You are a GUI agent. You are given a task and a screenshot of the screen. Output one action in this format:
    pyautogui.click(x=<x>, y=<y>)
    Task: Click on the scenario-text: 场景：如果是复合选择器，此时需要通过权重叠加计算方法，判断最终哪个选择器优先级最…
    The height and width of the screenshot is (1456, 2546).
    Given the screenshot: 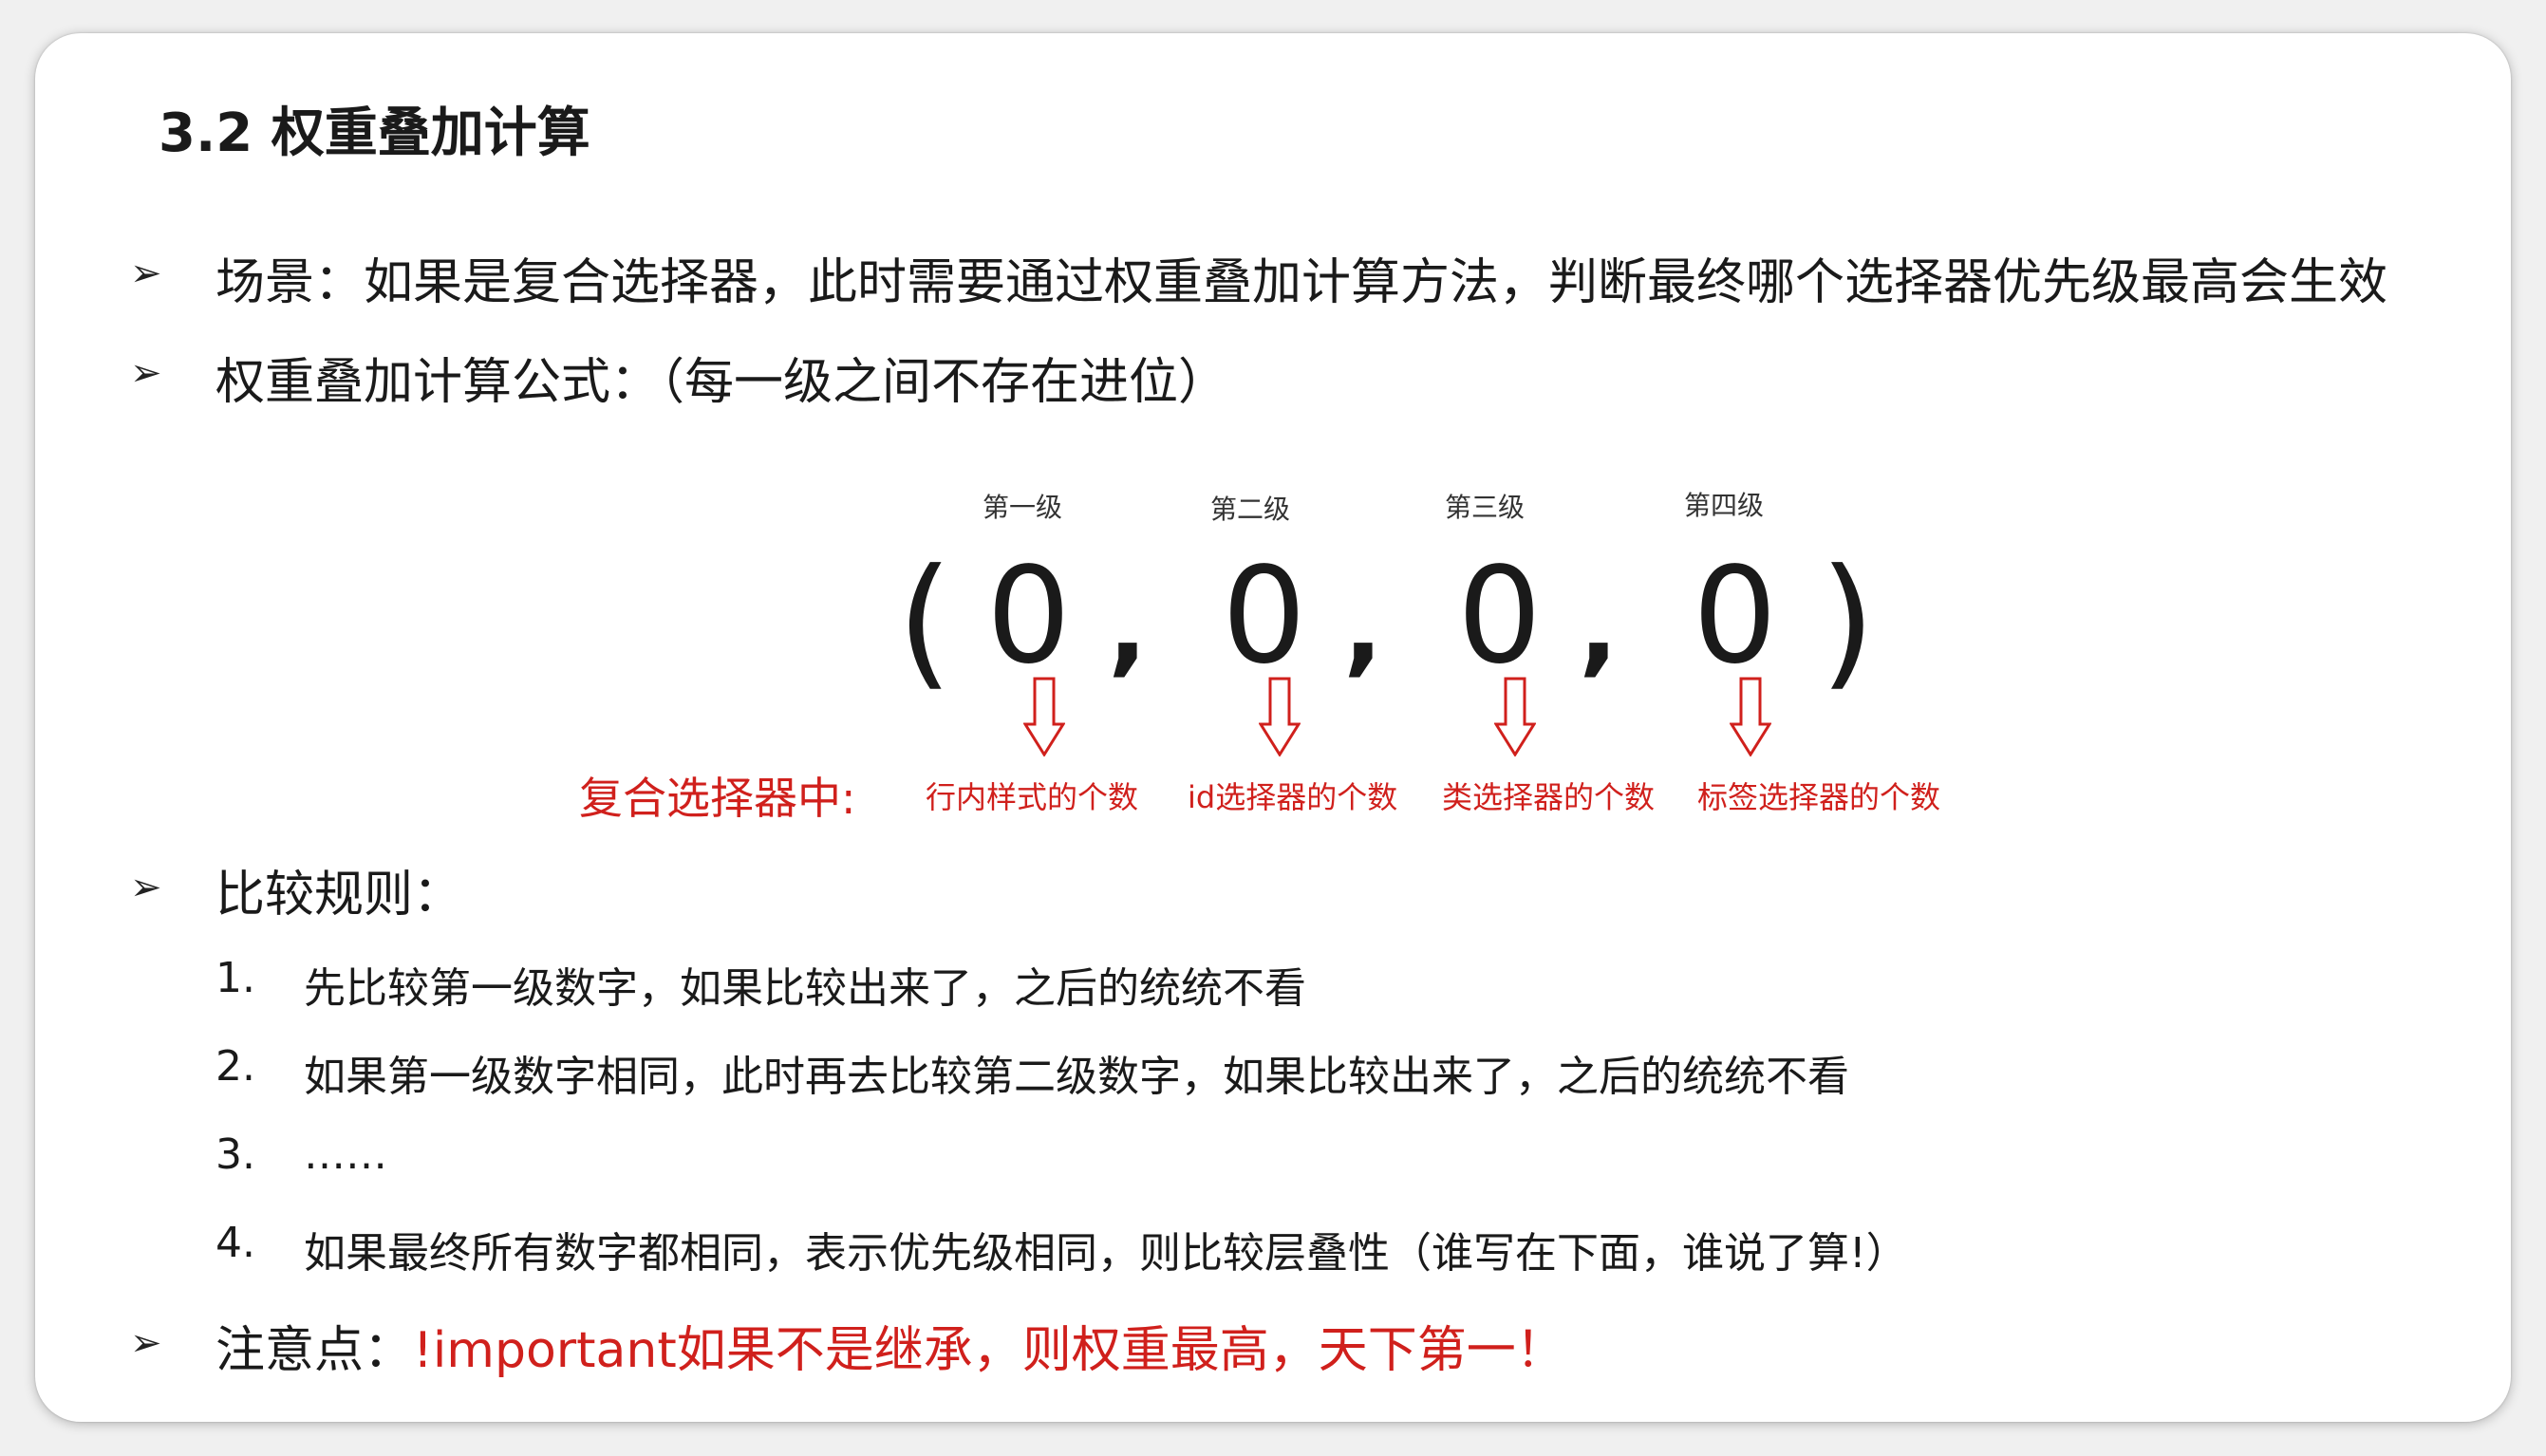 What is the action you would take?
    pyautogui.click(x=1301, y=282)
    